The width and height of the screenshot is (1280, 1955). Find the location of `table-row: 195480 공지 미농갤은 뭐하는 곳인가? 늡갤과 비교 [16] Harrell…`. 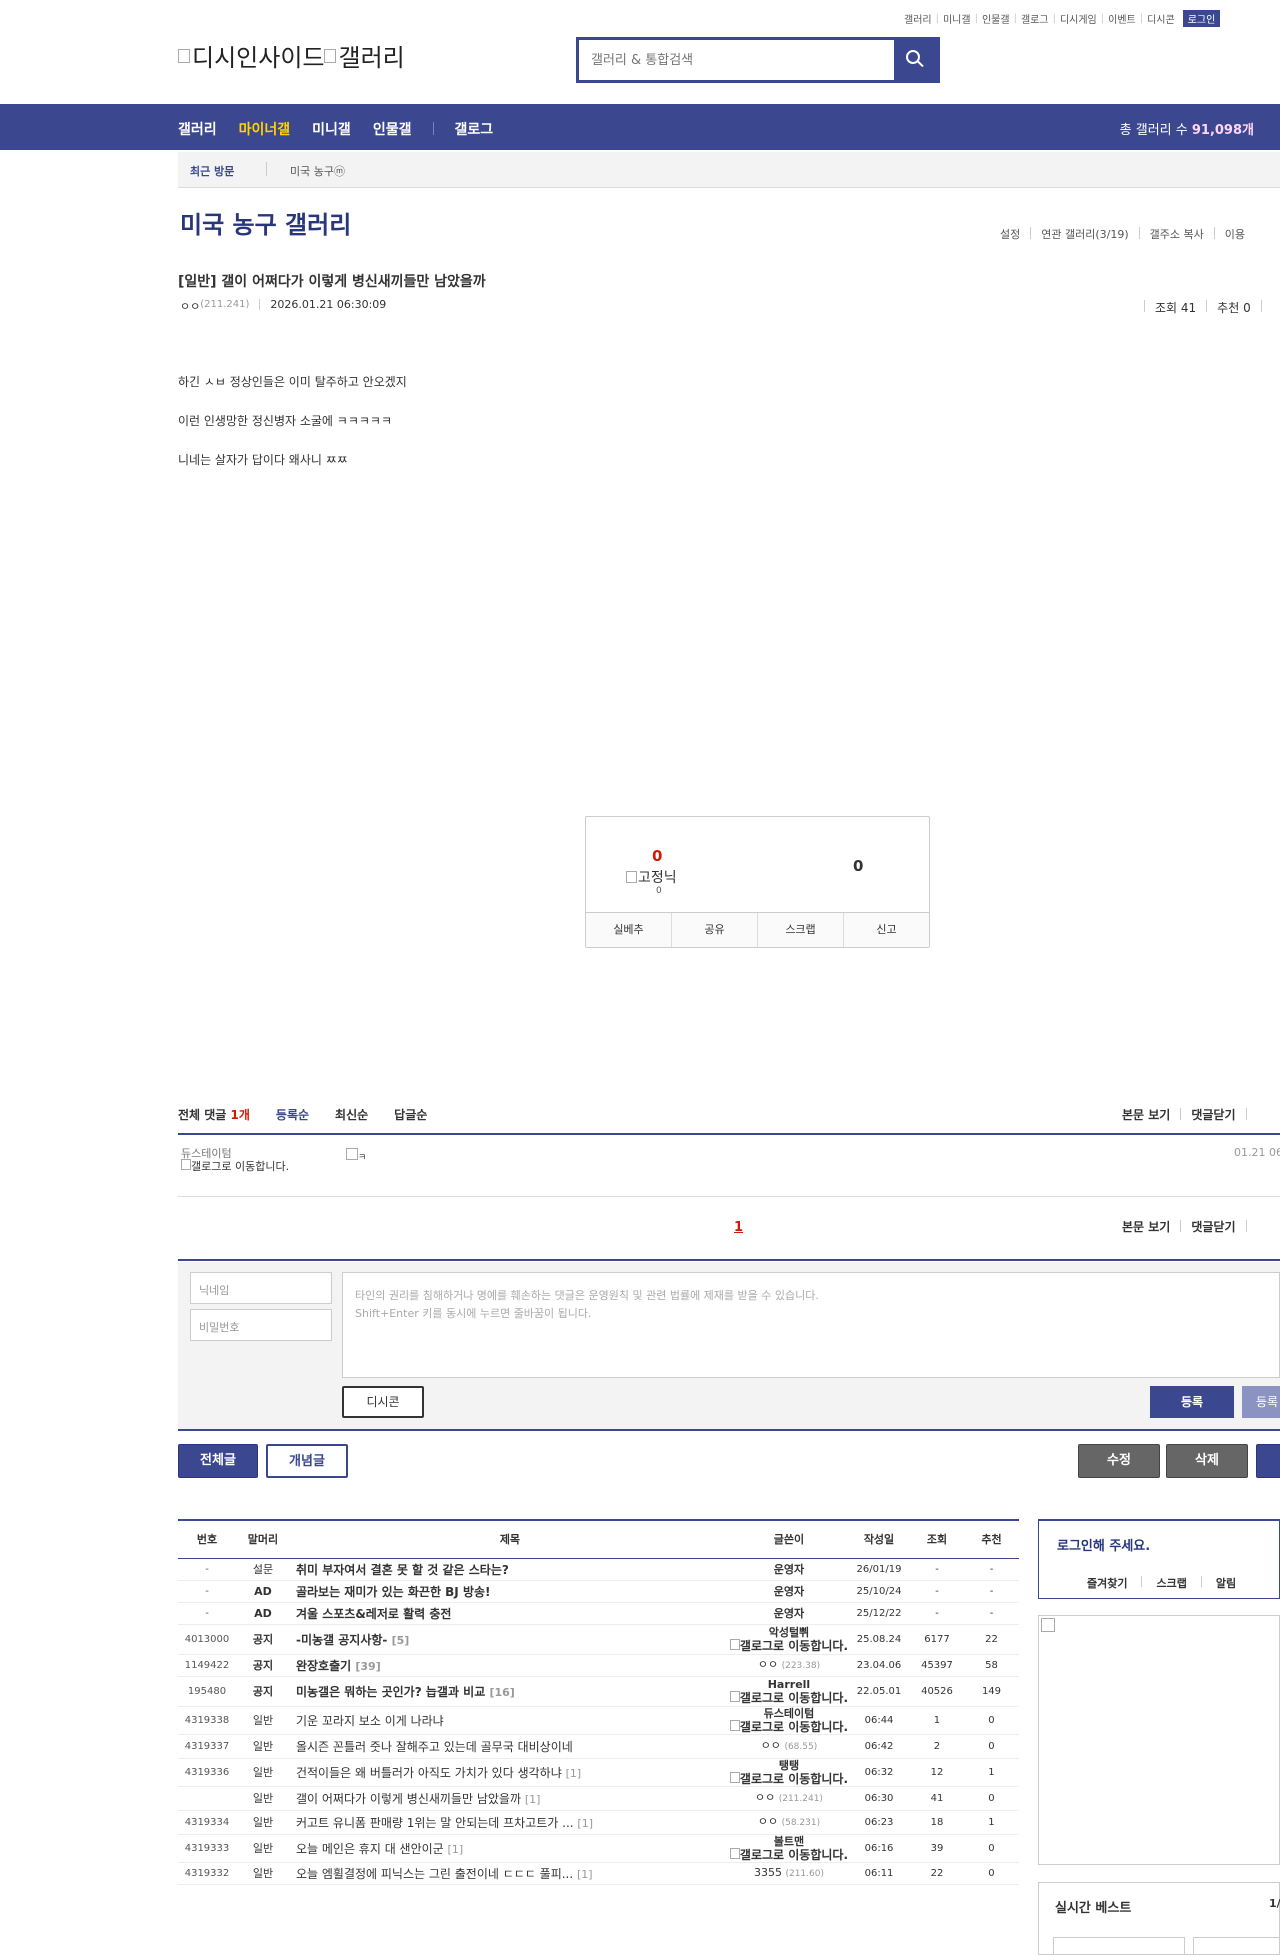

table-row: 195480 공지 미농갤은 뭐하는 곳인가? 늡갤과 비교 [16] Harrell… is located at coordinates (598, 1691).